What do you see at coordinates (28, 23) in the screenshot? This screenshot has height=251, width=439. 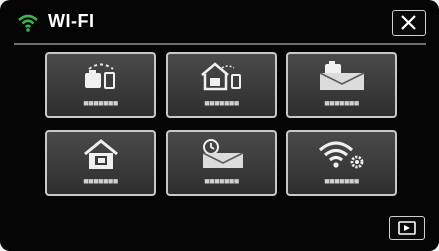 I see `wifi-icon` at bounding box center [28, 23].